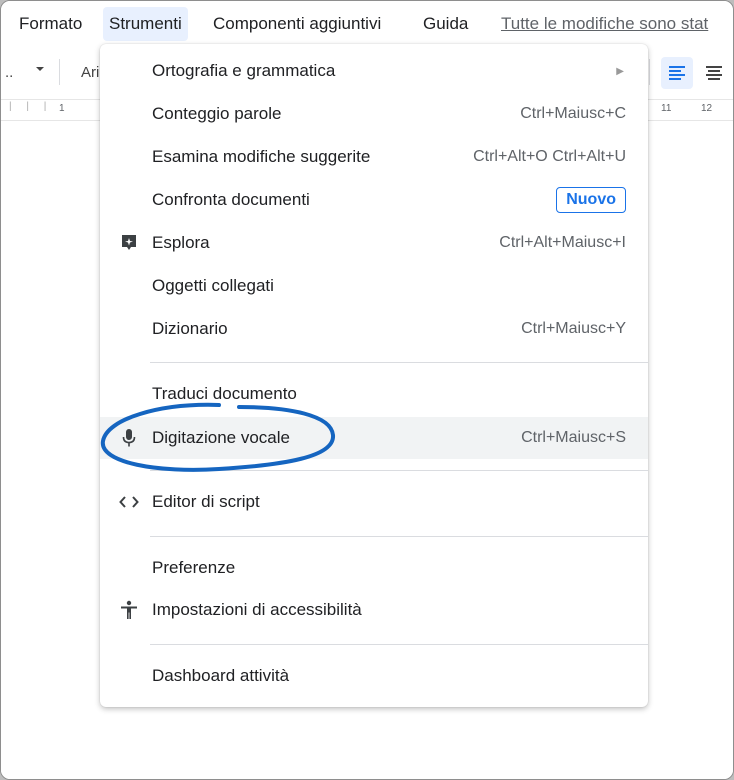 The width and height of the screenshot is (734, 780). What do you see at coordinates (707, 108) in the screenshot?
I see `ruler-mark: 12` at bounding box center [707, 108].